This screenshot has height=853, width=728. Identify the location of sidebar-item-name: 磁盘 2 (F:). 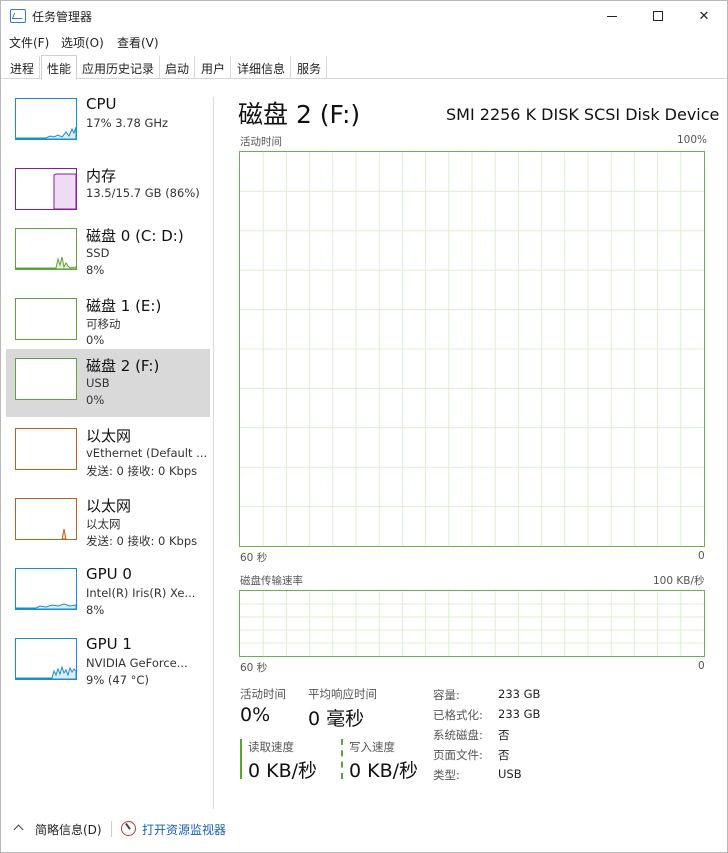
(123, 366).